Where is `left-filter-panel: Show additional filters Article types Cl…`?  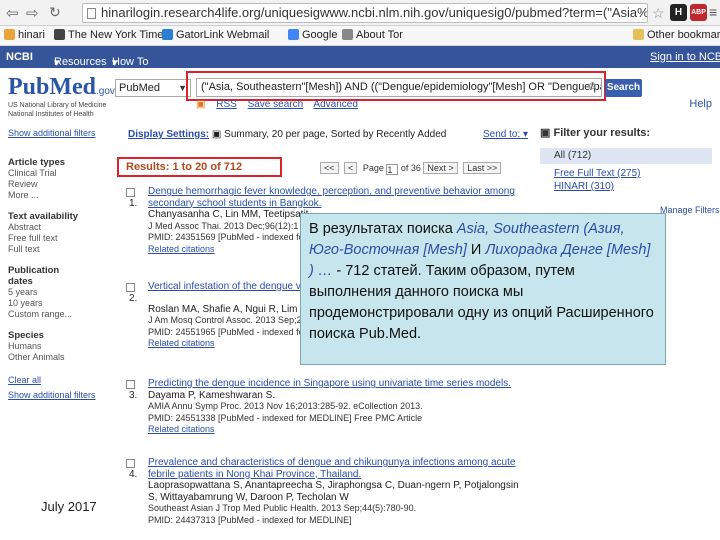 left-filter-panel: Show additional filters Article types Cl… is located at coordinates (58, 264).